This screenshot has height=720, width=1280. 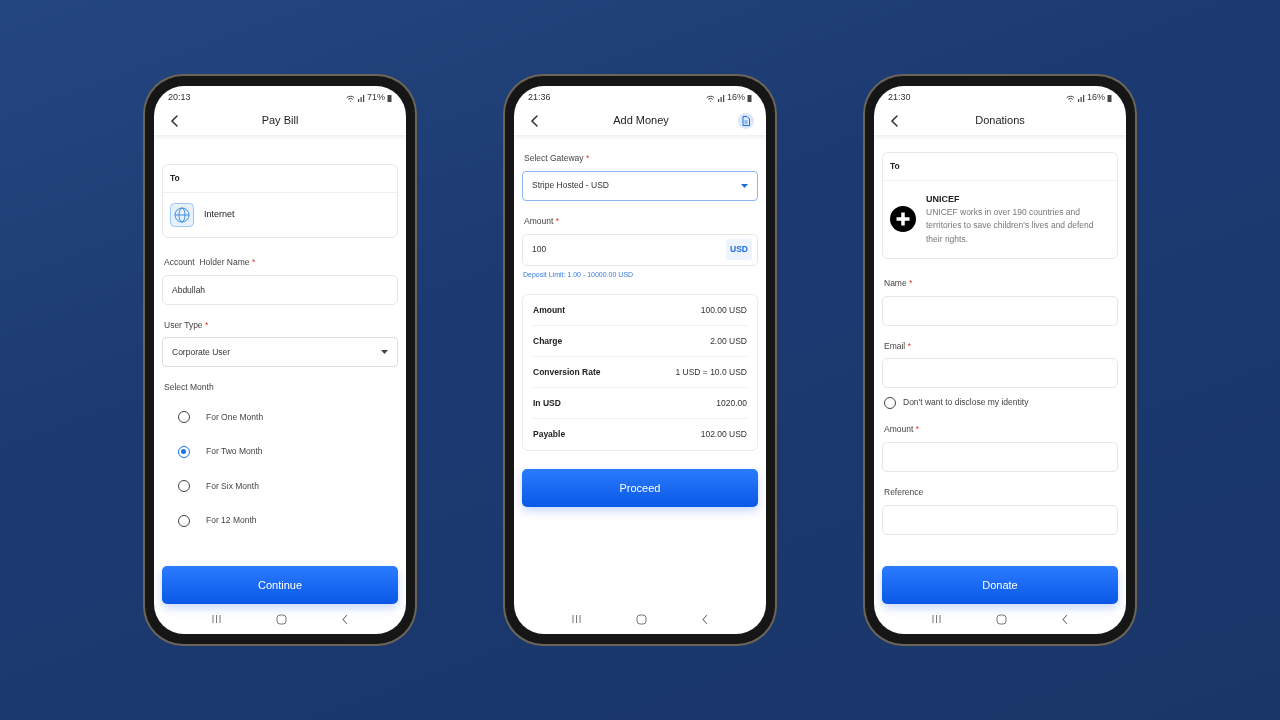 I want to click on summary-label: Payable, so click(x=549, y=434).